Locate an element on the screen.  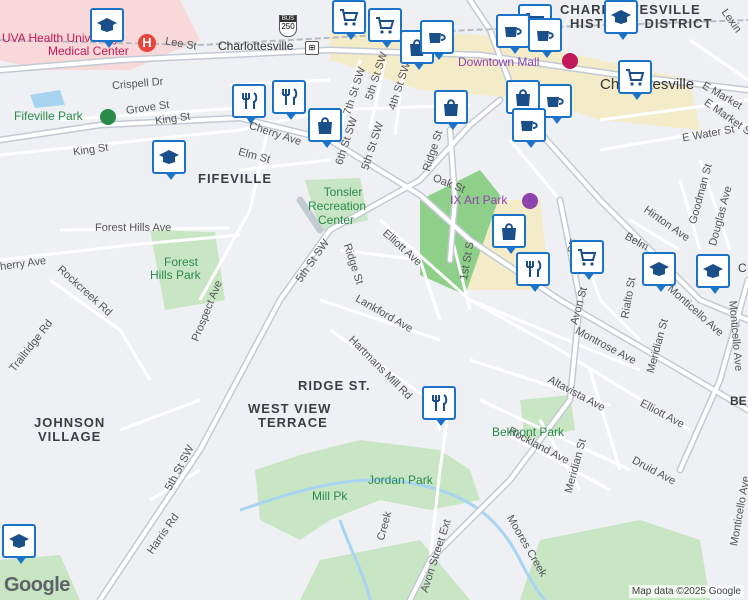
belmont-park-label: Belmont Park is located at coordinates (528, 432).